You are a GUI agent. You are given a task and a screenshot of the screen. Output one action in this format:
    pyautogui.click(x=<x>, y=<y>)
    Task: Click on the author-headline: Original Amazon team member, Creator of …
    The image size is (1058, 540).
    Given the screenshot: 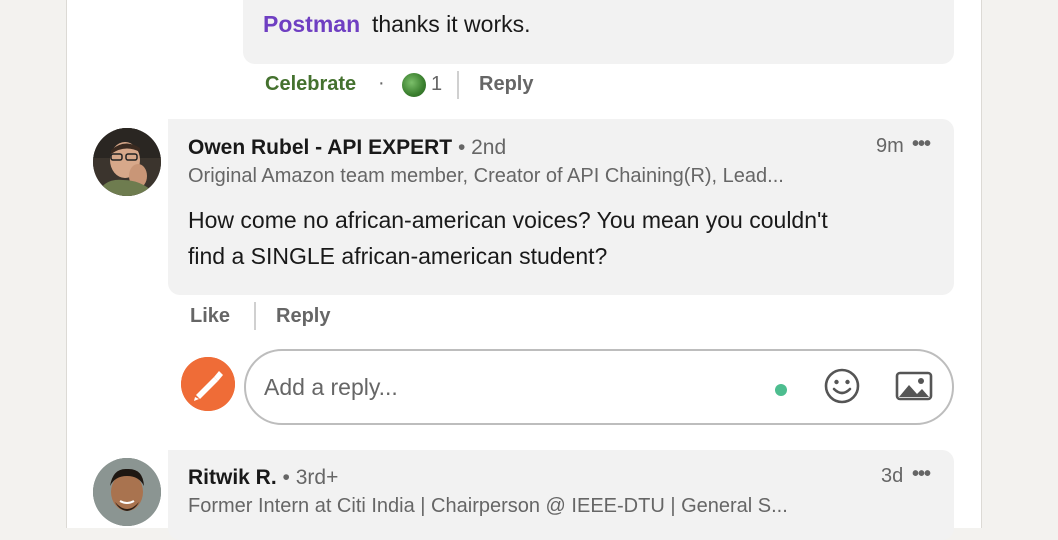 What is the action you would take?
    pyautogui.click(x=486, y=176)
    